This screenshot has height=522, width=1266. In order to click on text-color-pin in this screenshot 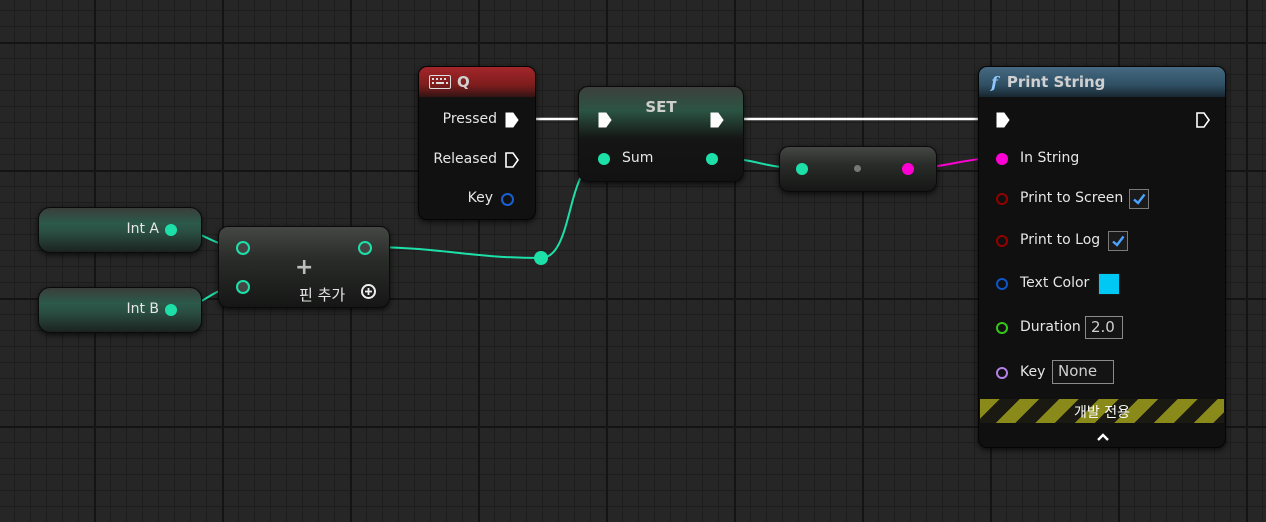, I will do `click(1002, 284)`.